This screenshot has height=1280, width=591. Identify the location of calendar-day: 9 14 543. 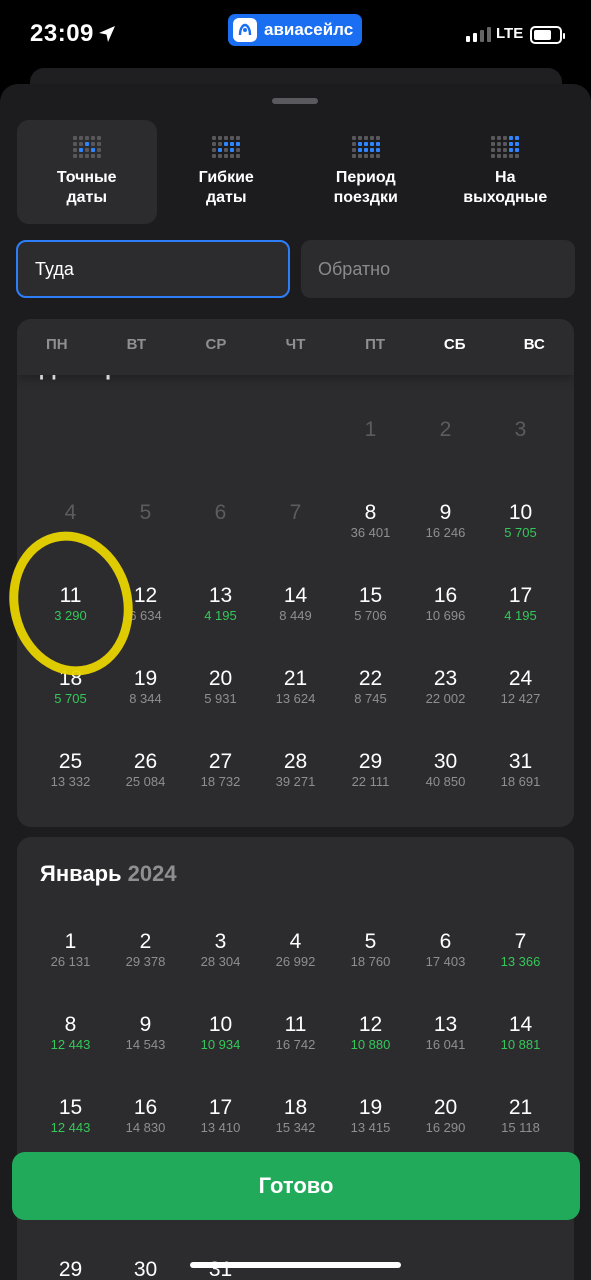
(145, 1021).